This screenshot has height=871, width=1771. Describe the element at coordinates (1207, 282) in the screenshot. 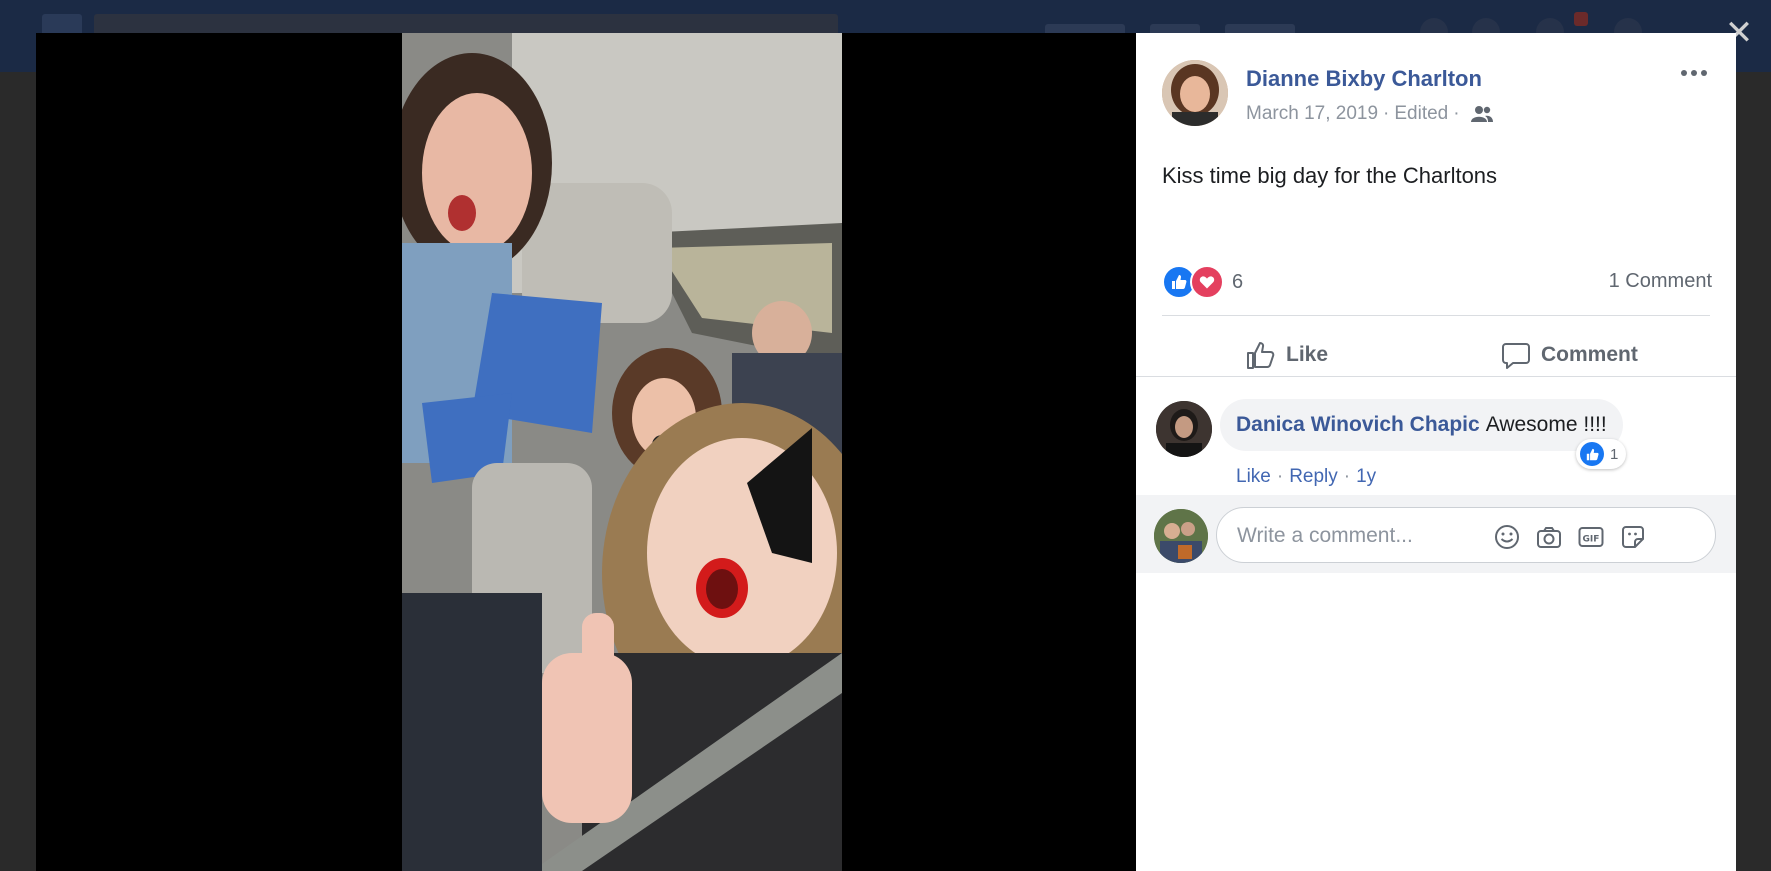

I see `love-reaction-icon` at that location.